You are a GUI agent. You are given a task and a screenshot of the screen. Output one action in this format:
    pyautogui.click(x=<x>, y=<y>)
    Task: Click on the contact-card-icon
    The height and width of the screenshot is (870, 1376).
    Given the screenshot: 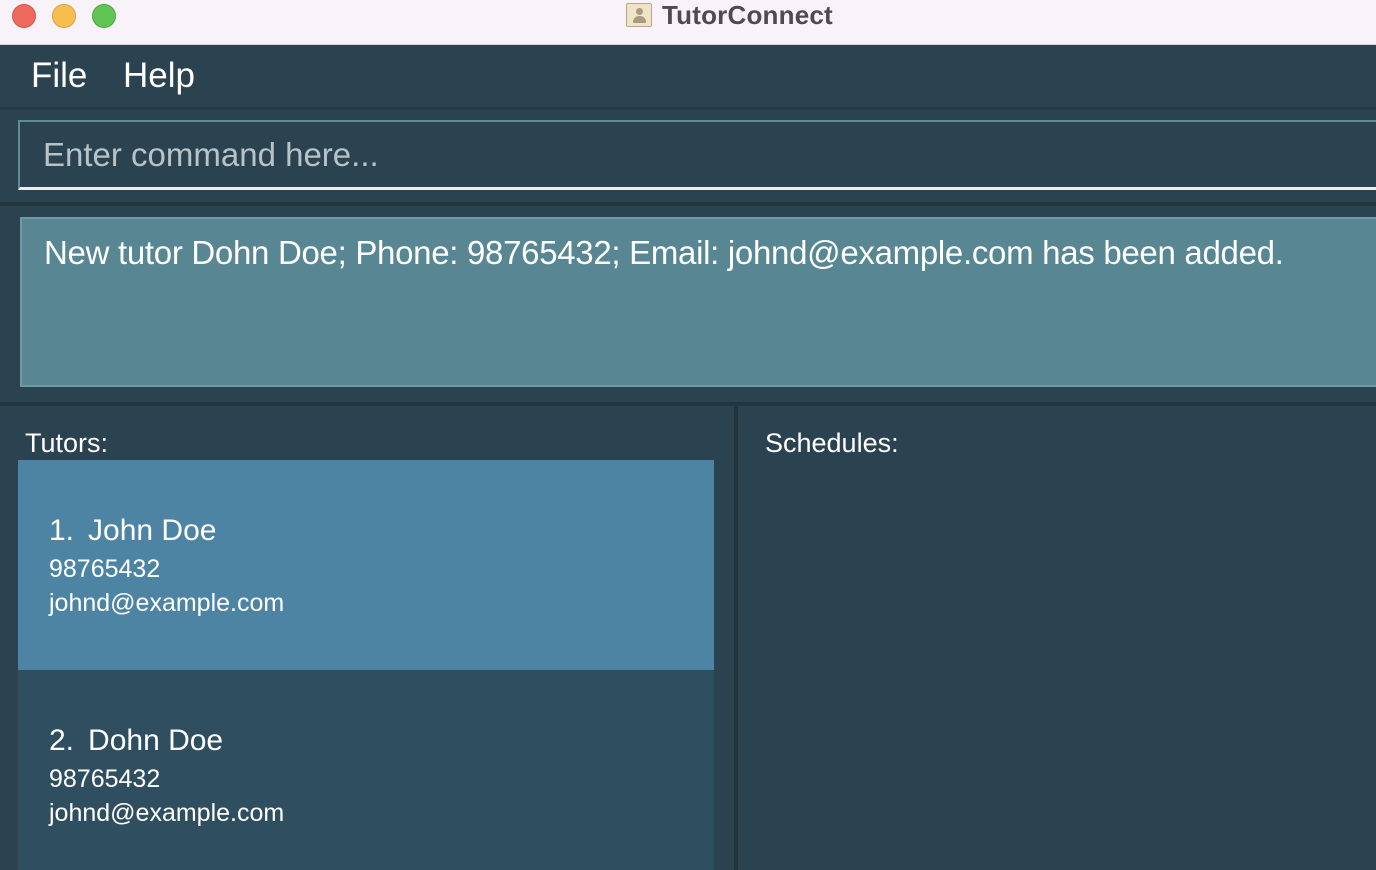 What is the action you would take?
    pyautogui.click(x=639, y=15)
    